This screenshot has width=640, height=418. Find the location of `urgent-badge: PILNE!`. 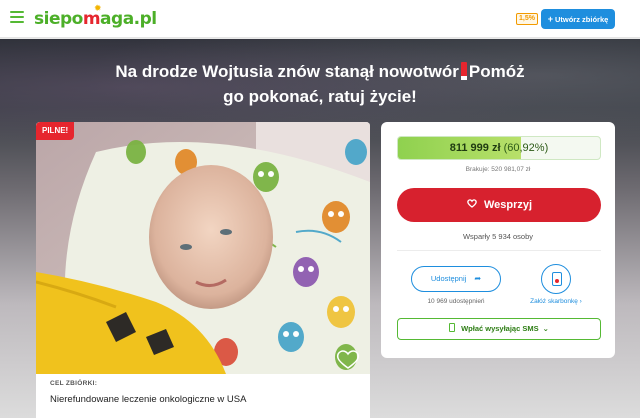

urgent-badge: PILNE! is located at coordinates (55, 131).